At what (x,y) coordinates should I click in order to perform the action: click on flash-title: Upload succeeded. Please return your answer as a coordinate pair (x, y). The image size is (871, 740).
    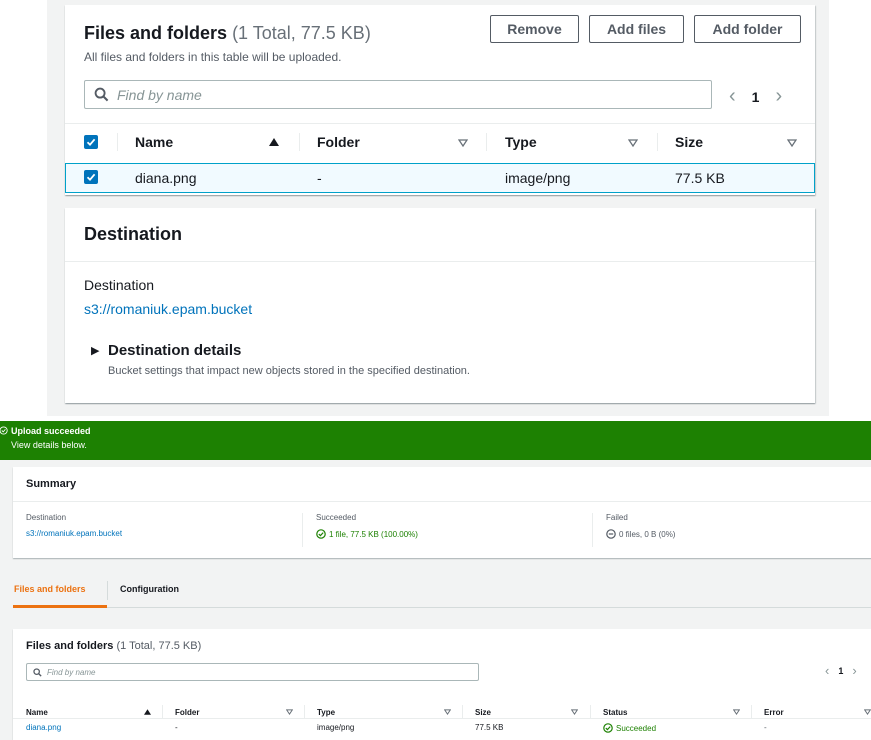
    Looking at the image, I should click on (51, 431).